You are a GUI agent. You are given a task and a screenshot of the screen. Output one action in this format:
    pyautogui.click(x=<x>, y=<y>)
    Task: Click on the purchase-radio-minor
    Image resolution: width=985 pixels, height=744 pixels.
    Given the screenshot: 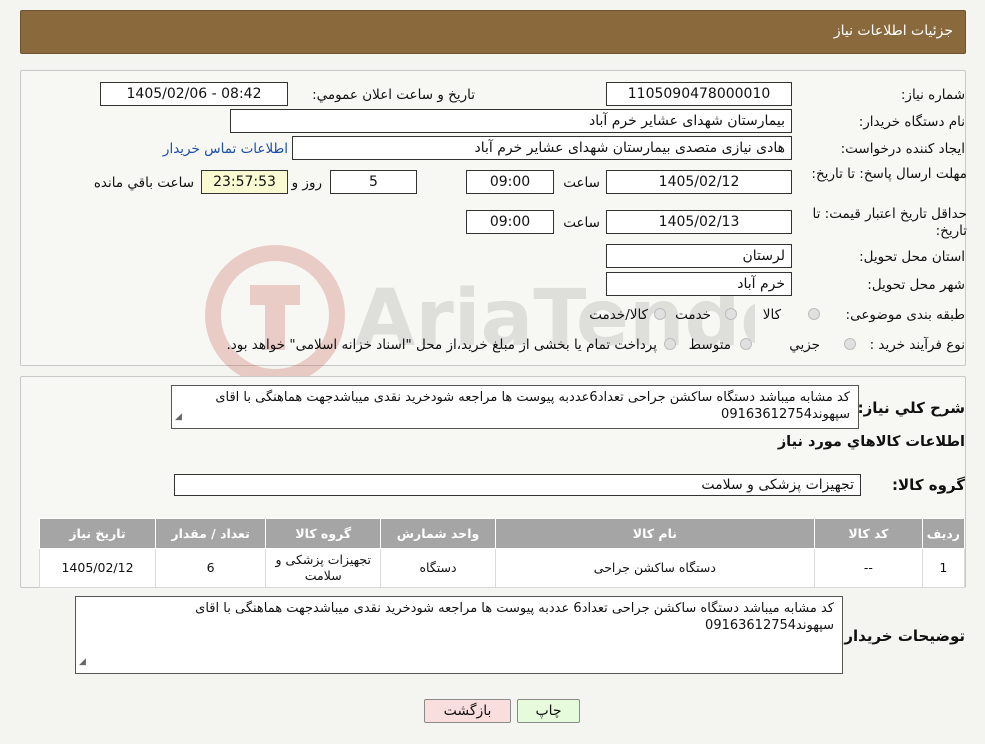 What is the action you would take?
    pyautogui.click(x=850, y=344)
    